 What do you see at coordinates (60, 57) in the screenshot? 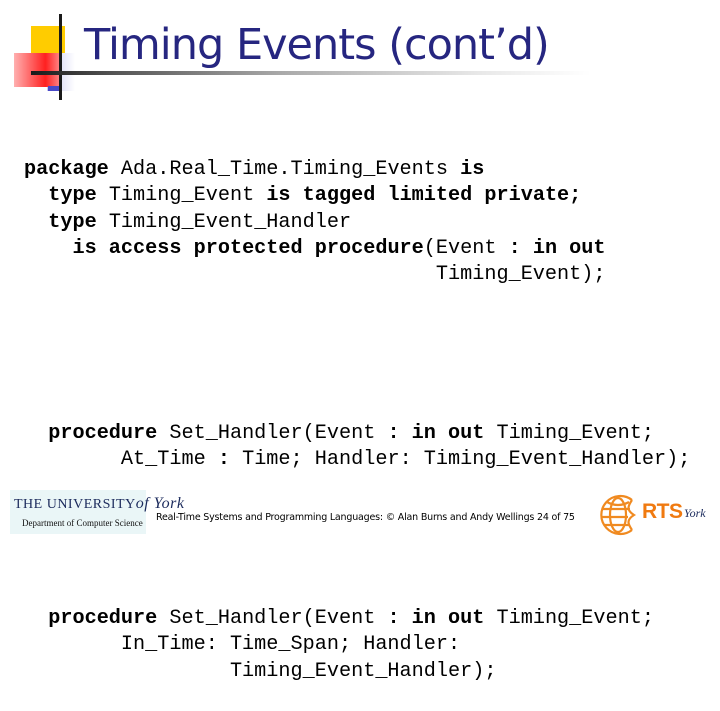
I see `vertical-rule` at bounding box center [60, 57].